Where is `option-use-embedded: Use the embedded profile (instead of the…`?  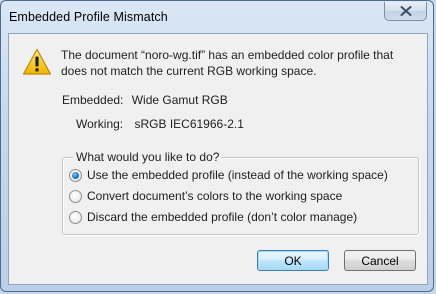
option-use-embedded: Use the embedded profile (instead of the… is located at coordinates (228, 175).